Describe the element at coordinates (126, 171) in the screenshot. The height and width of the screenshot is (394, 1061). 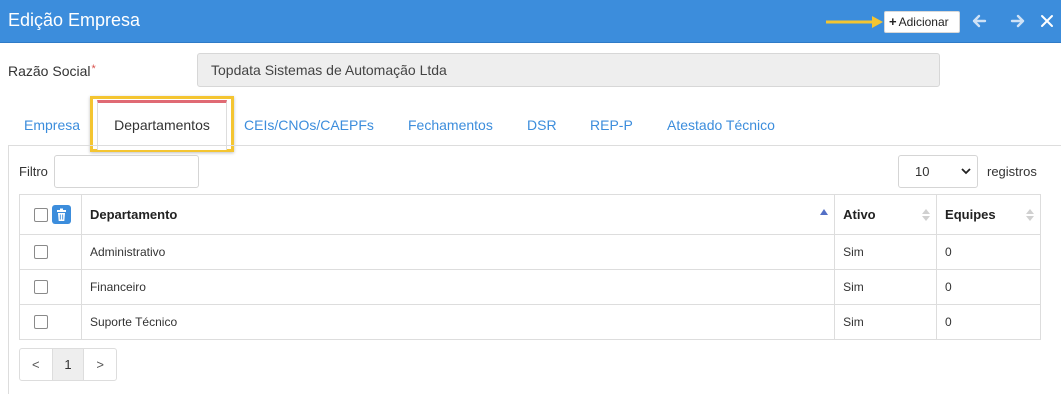
I see `filter-input` at that location.